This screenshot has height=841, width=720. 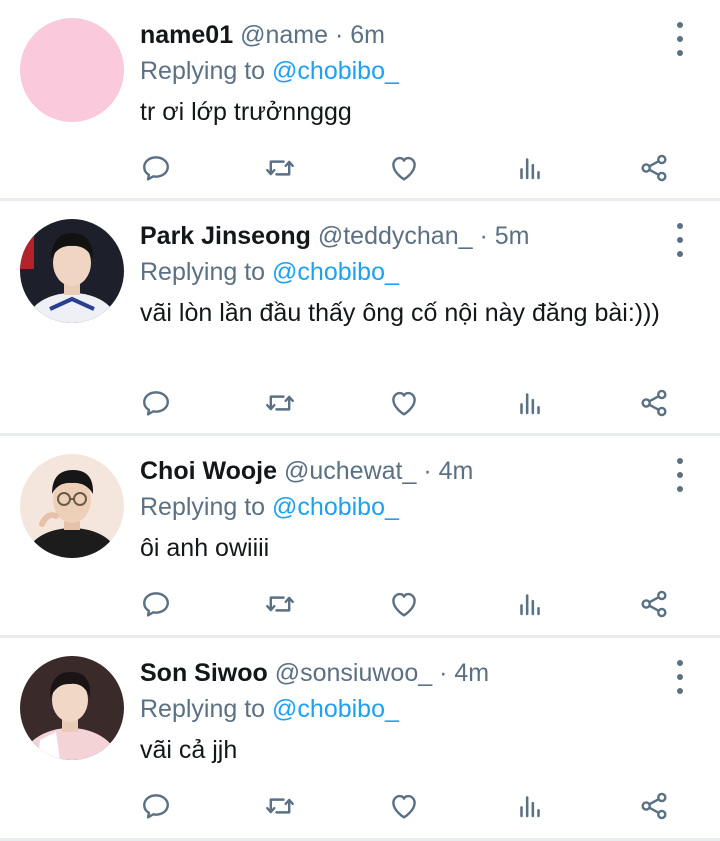 What do you see at coordinates (225, 236) in the screenshot?
I see `display-name: Park Jinseong` at bounding box center [225, 236].